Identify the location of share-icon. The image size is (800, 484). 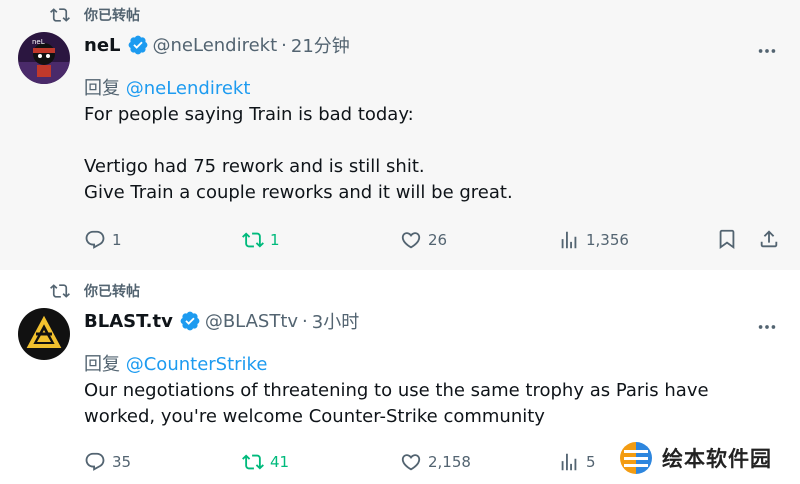
(769, 239).